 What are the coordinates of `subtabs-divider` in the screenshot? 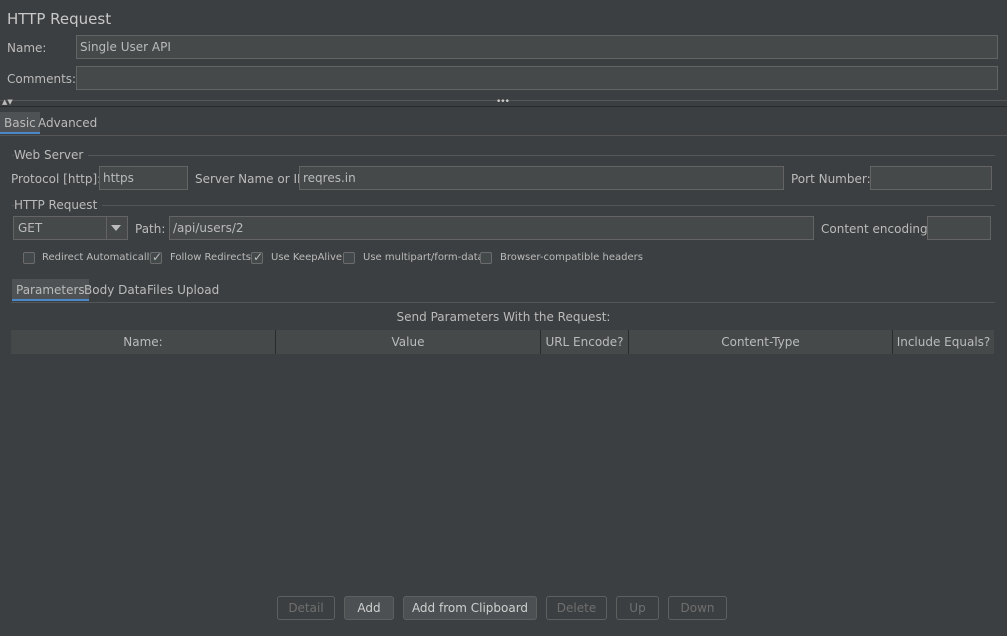 It's located at (503, 302).